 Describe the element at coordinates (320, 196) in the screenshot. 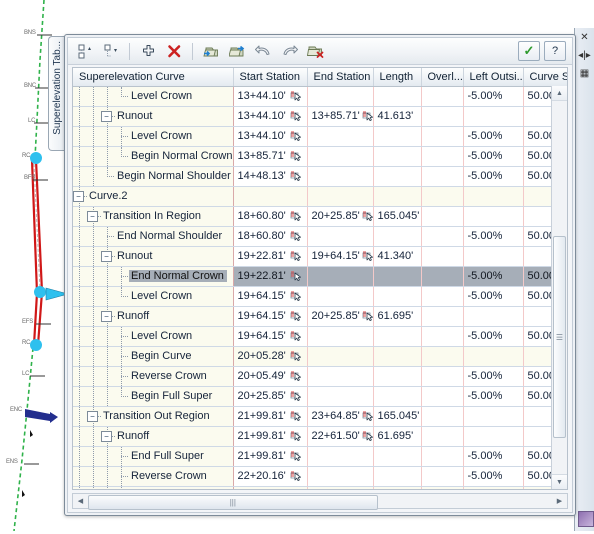

I see `table-row: − Curve.2` at that location.